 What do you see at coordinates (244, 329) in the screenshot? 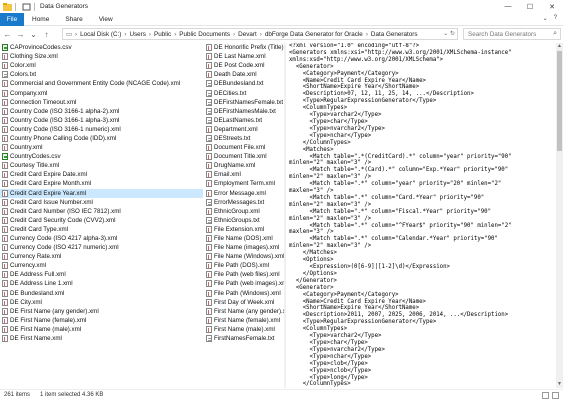
I see `file-item: First Name (male).xml` at bounding box center [244, 329].